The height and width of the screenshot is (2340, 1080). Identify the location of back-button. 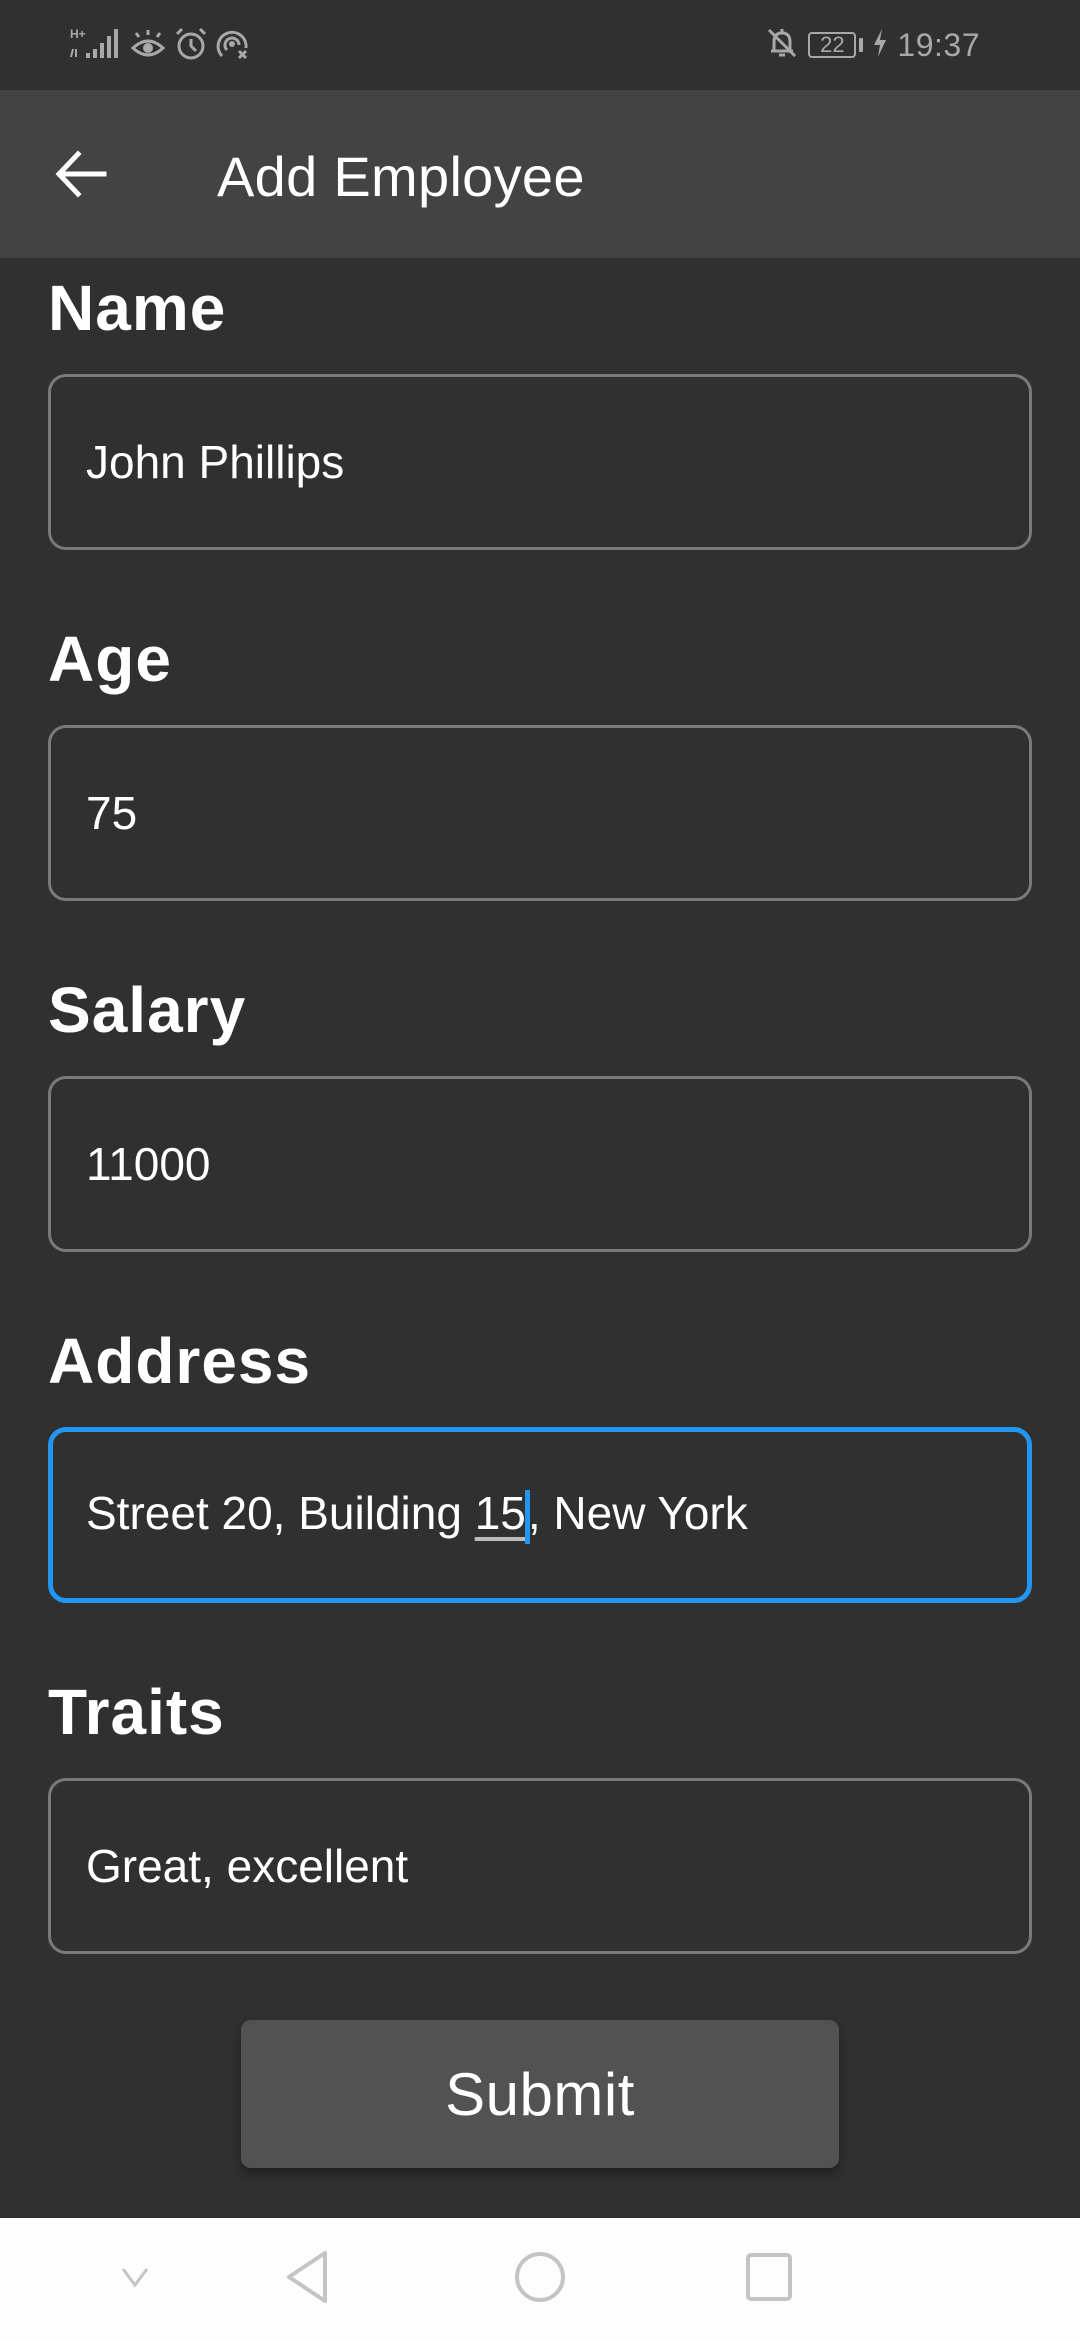
(82, 176).